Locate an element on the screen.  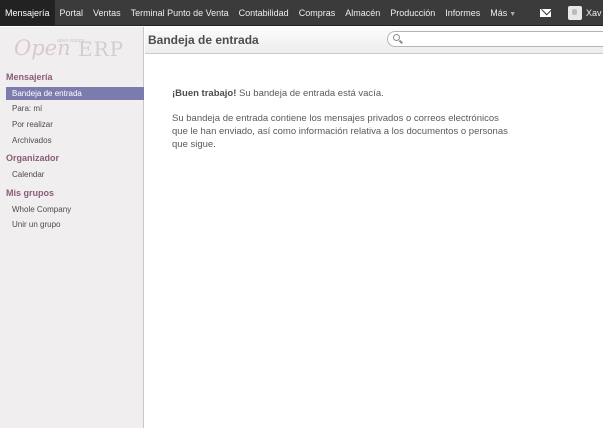
sidebar-item-para-mi: Para: mí is located at coordinates (75, 108).